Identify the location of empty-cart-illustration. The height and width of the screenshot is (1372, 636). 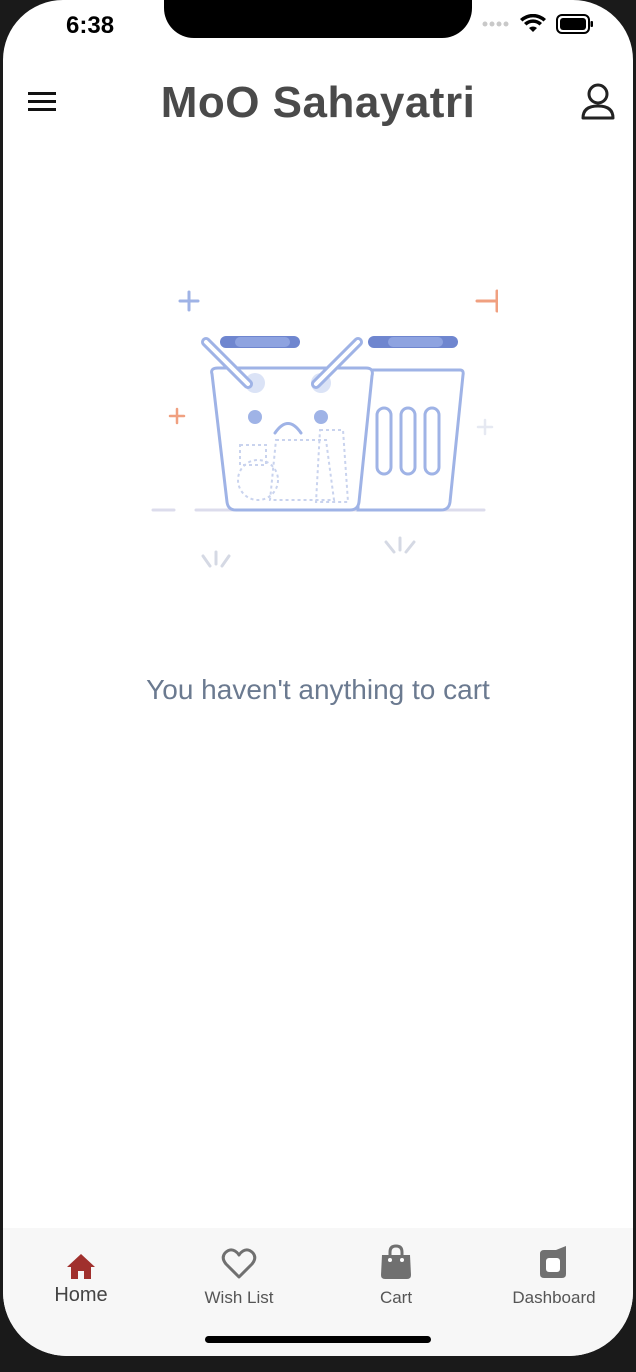
(324, 428).